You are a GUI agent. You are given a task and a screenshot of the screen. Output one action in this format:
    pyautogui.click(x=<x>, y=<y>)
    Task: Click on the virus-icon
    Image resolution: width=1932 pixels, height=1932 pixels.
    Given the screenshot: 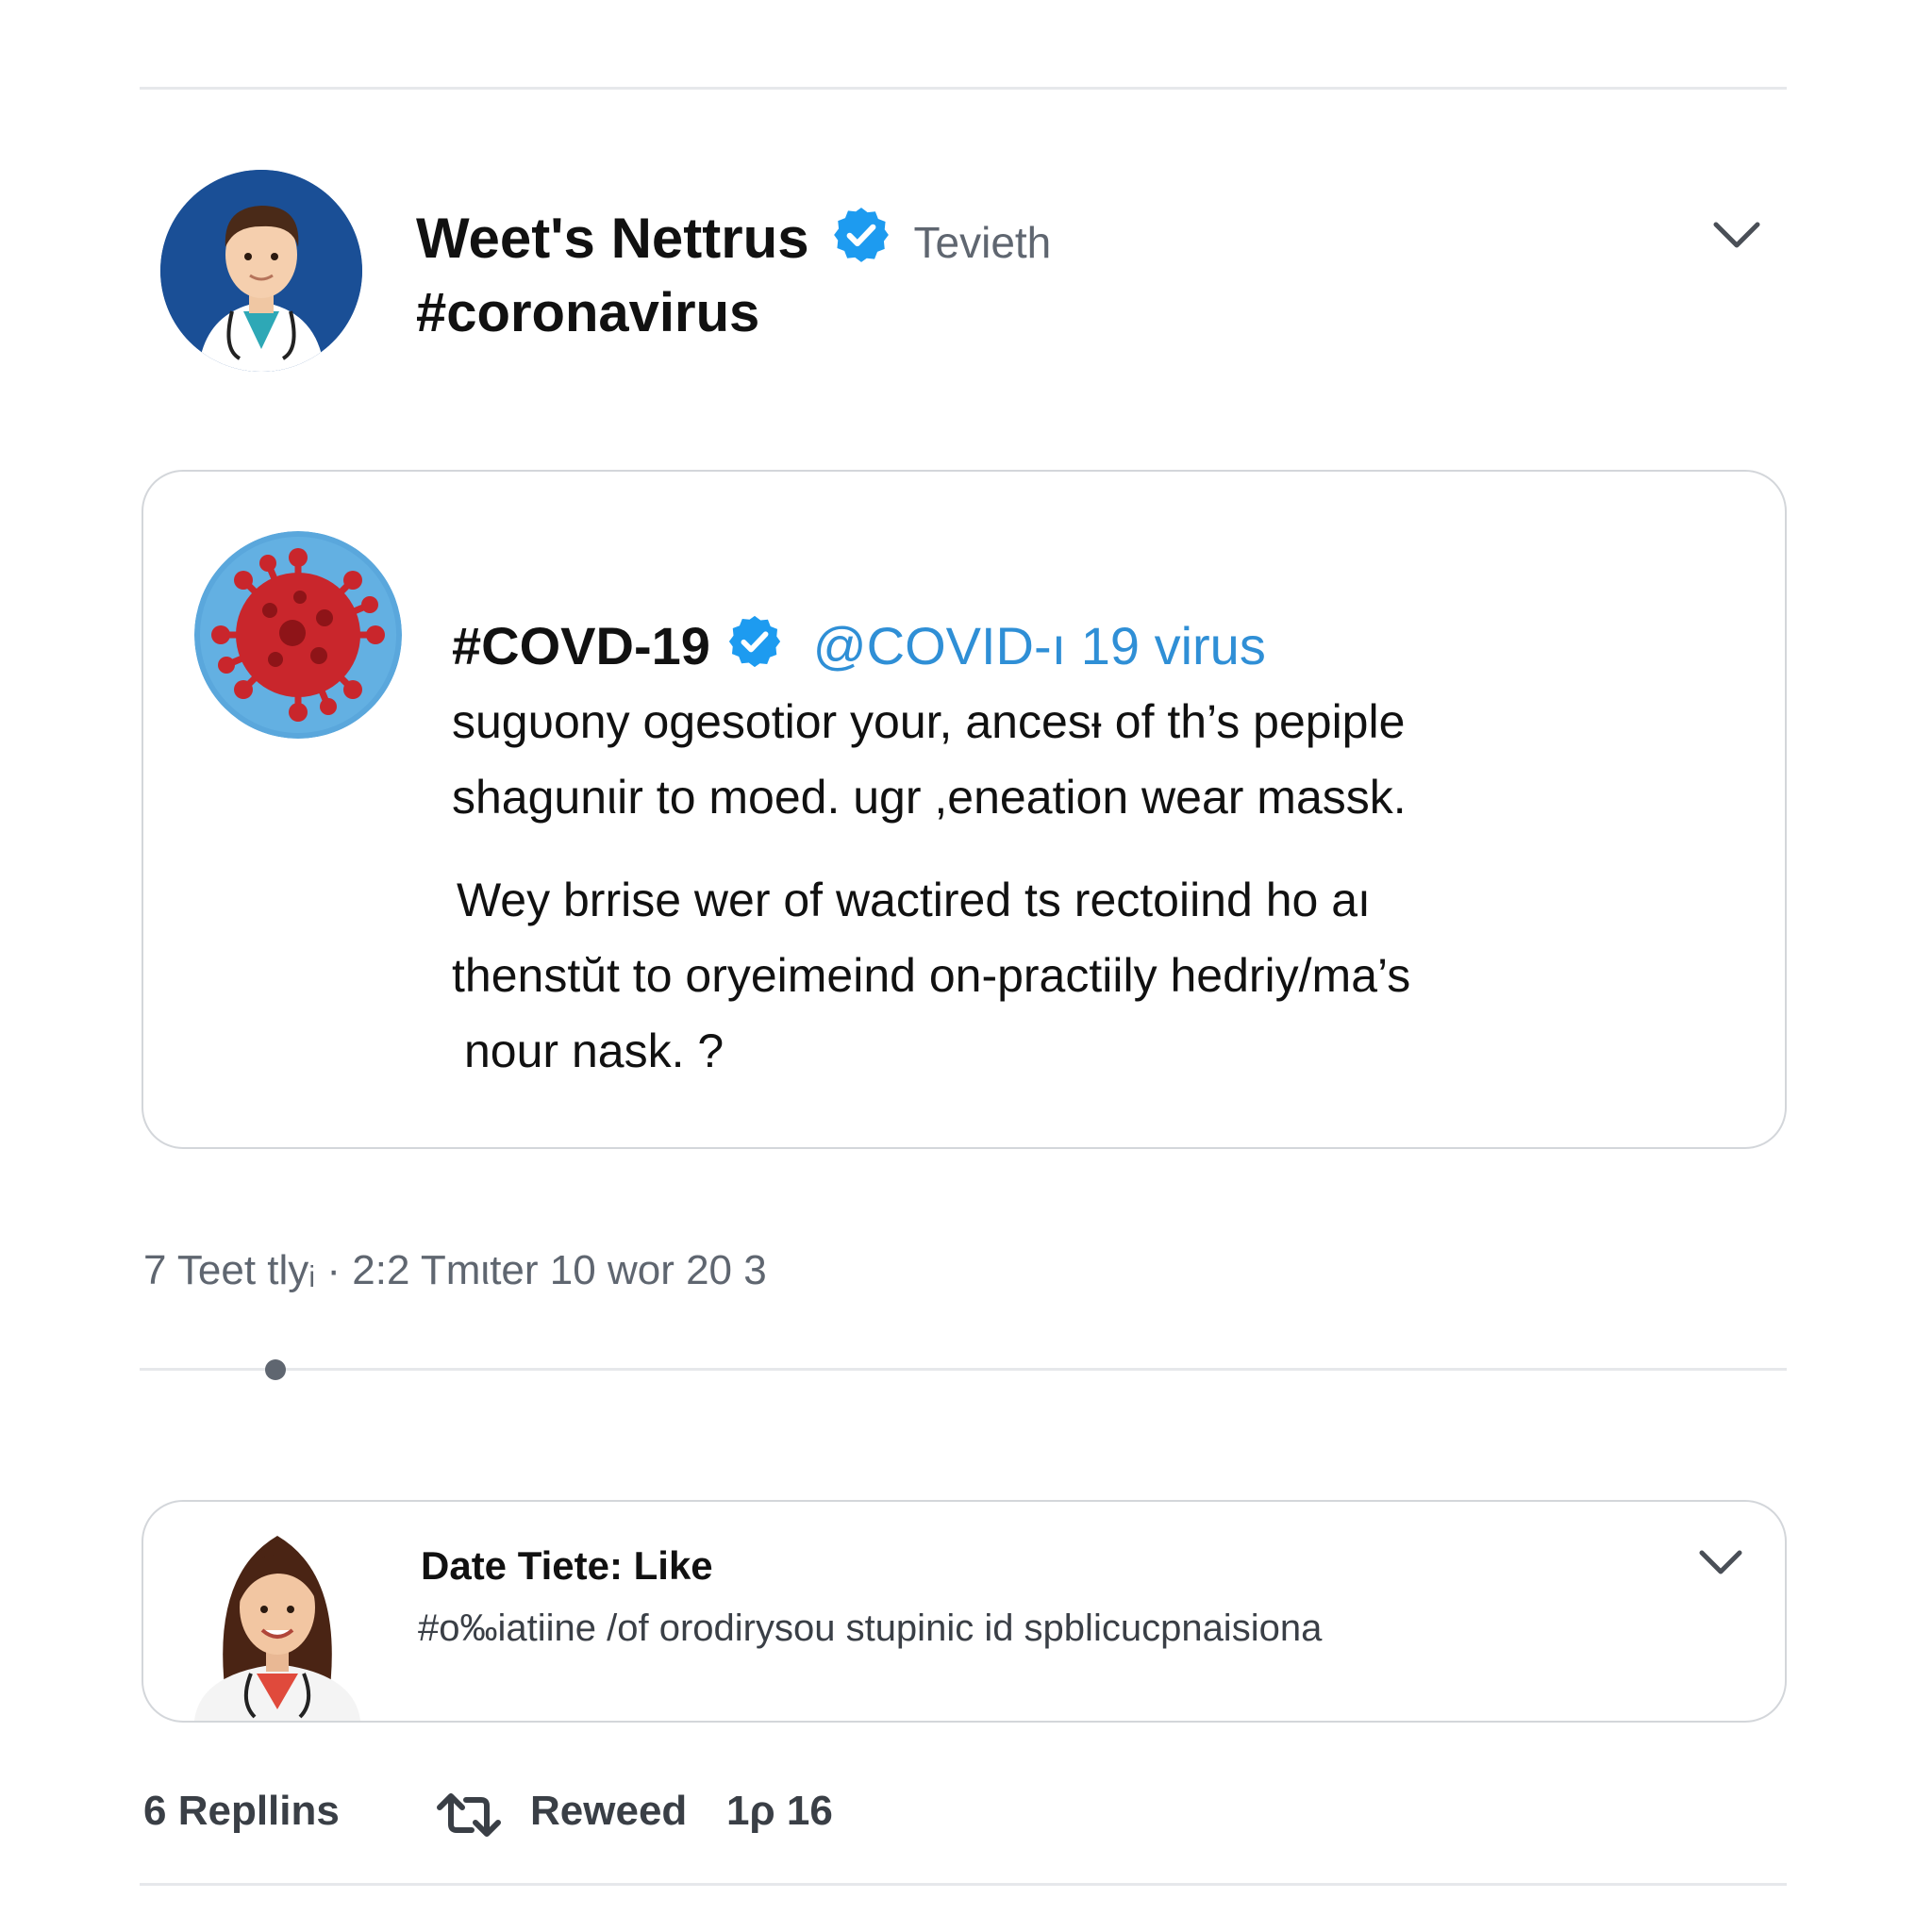 What is the action you would take?
    pyautogui.click(x=298, y=635)
    